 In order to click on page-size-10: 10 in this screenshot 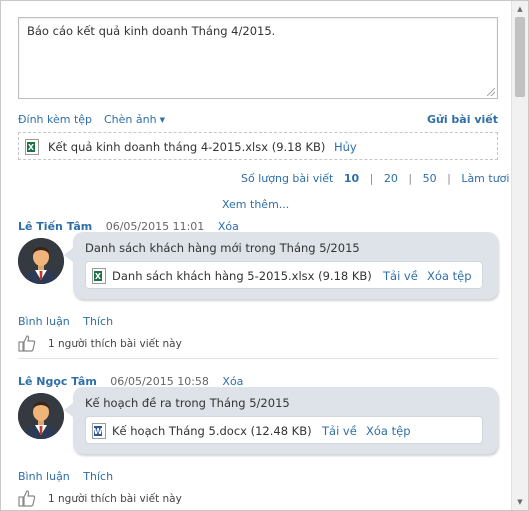, I will do `click(351, 178)`.